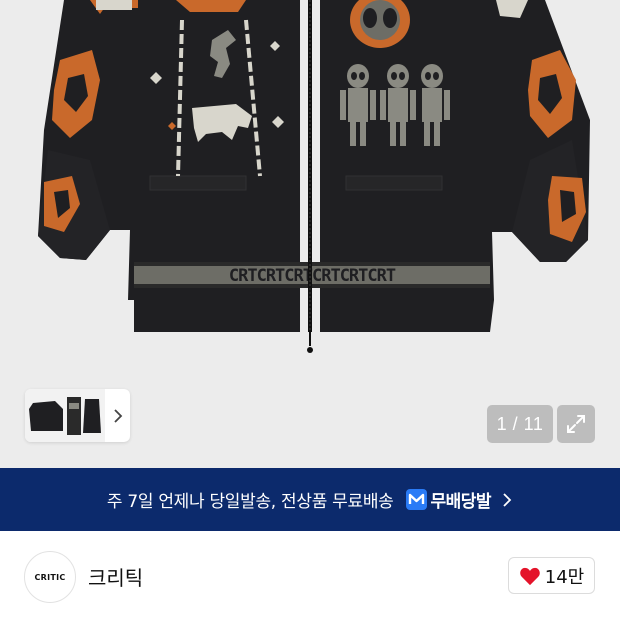 This screenshot has width=620, height=620. Describe the element at coordinates (250, 502) in the screenshot. I see `banner-text: 주 7일 언제나 당일발송, 전상품 무료배송` at that location.